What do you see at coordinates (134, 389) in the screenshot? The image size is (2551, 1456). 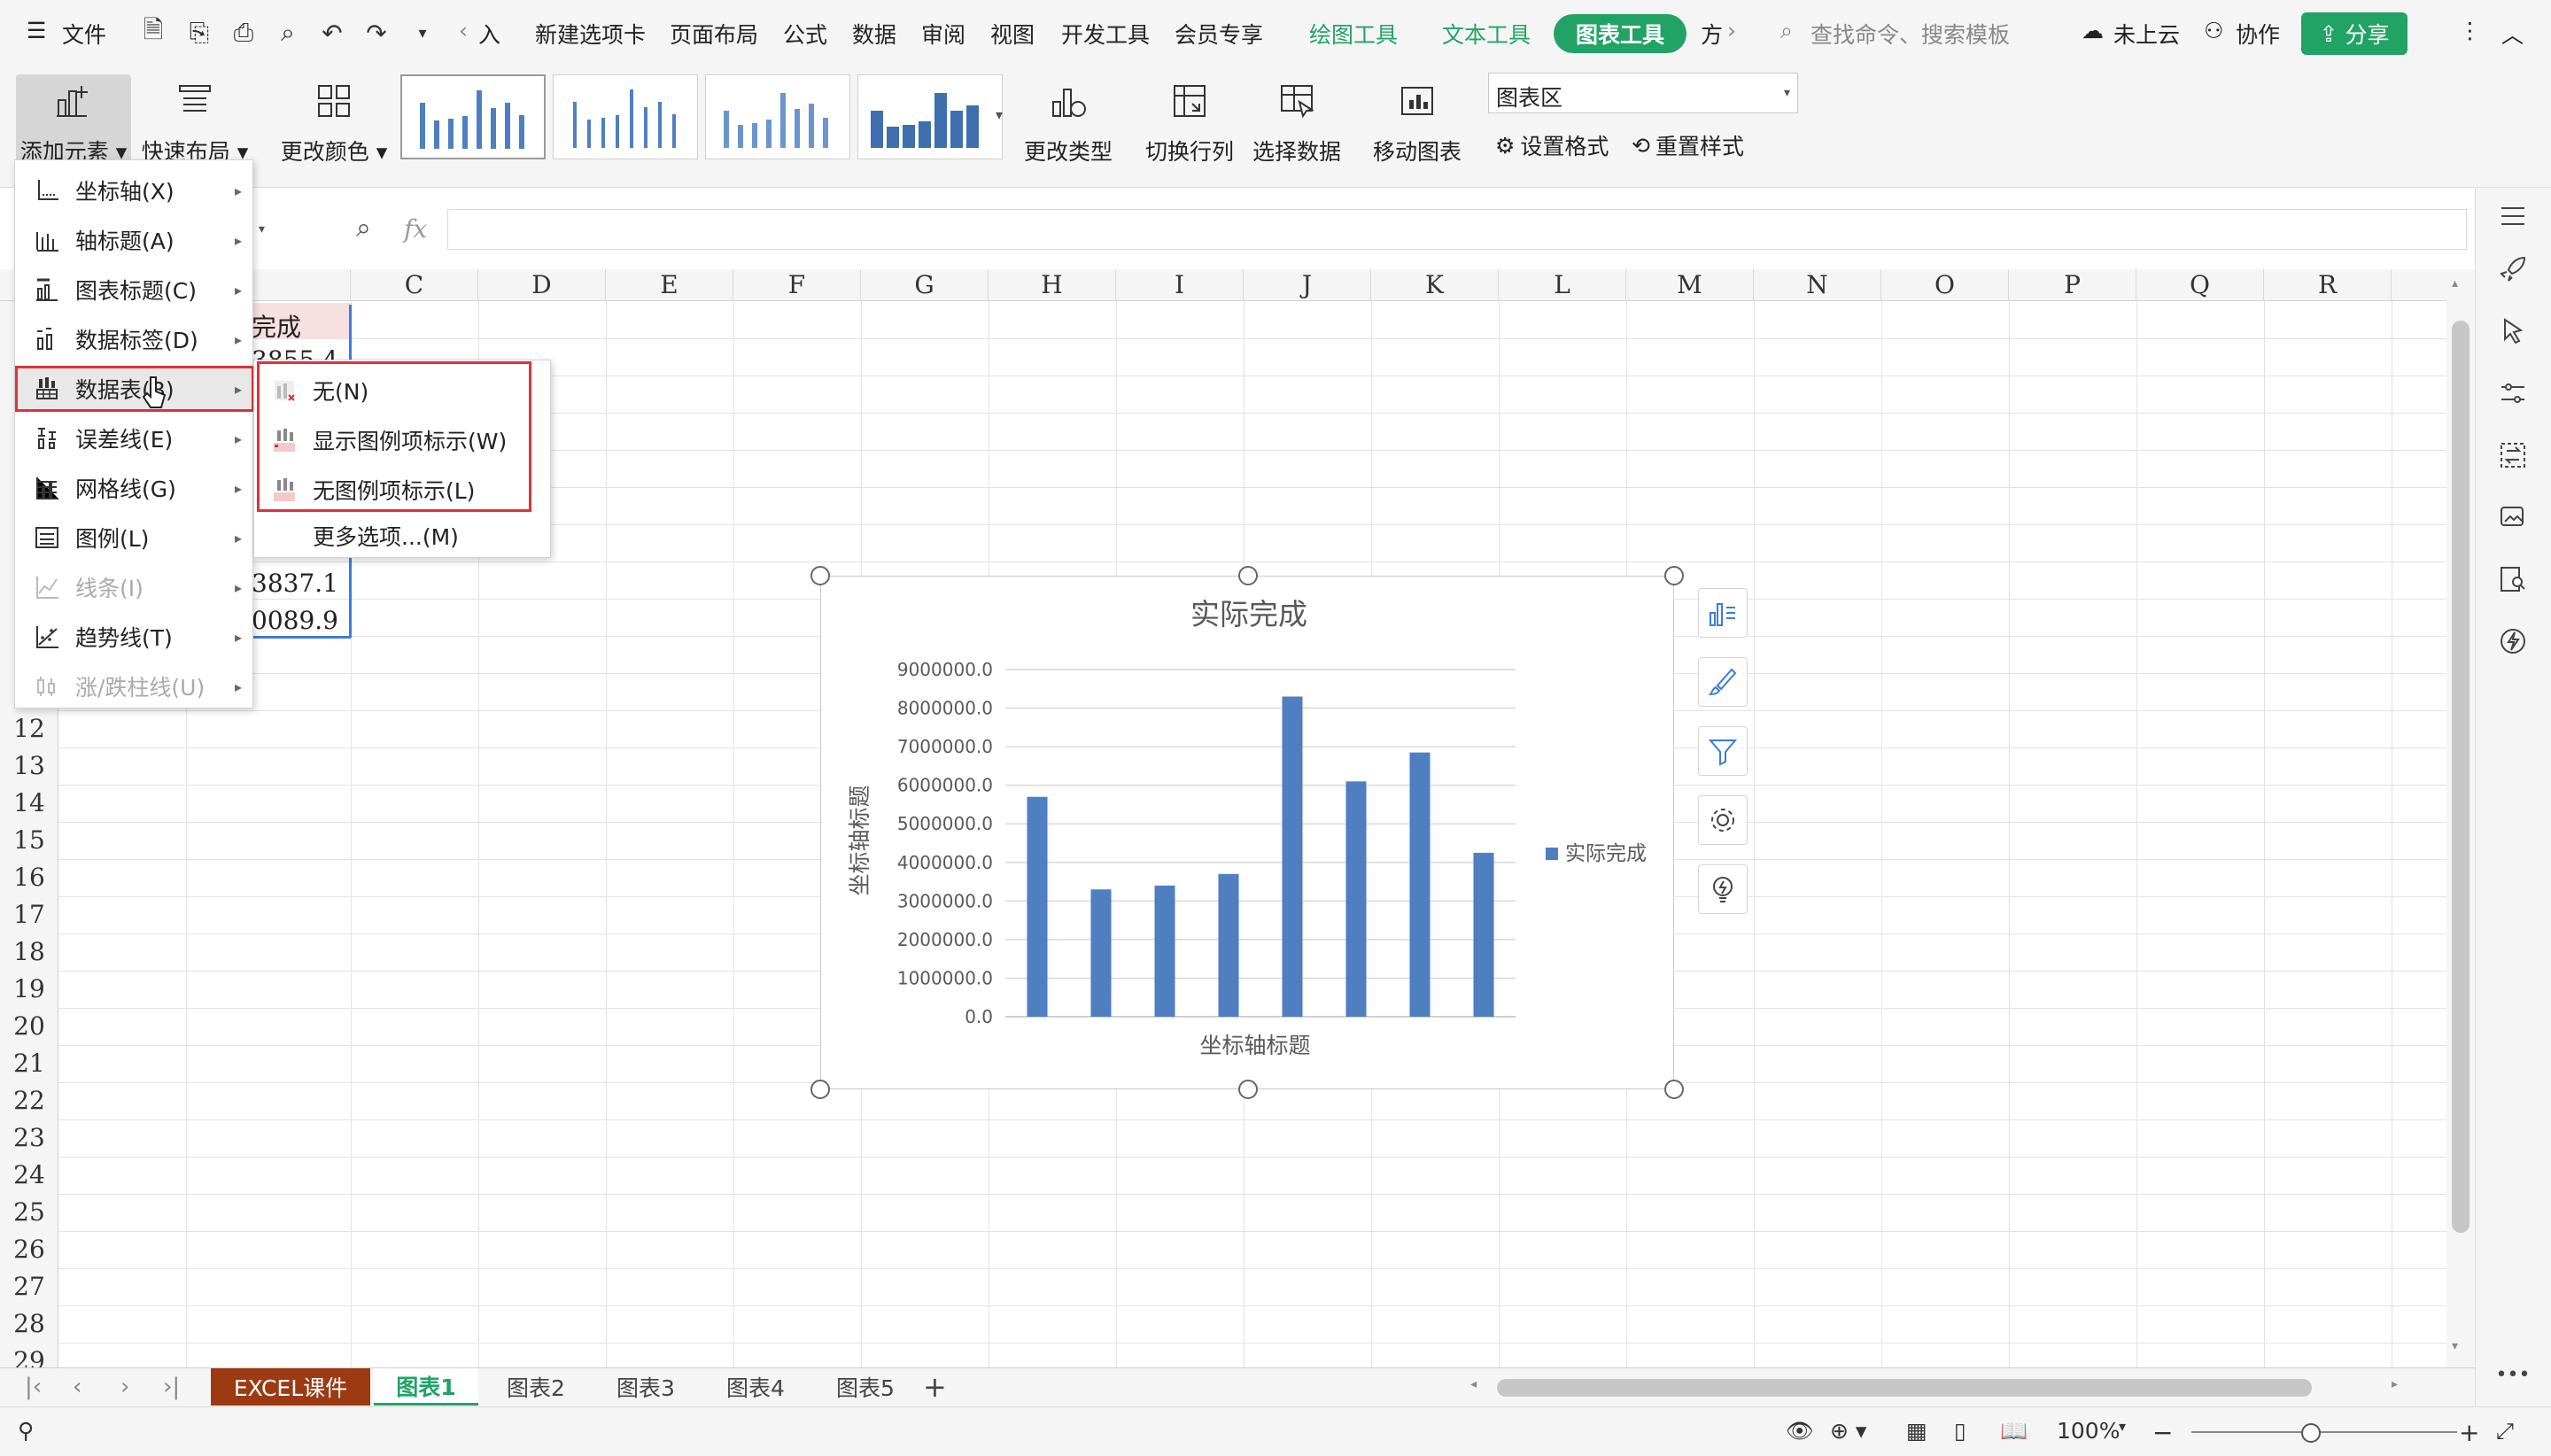 I see `menu-item-data-table: 数据表(B) ▸` at bounding box center [134, 389].